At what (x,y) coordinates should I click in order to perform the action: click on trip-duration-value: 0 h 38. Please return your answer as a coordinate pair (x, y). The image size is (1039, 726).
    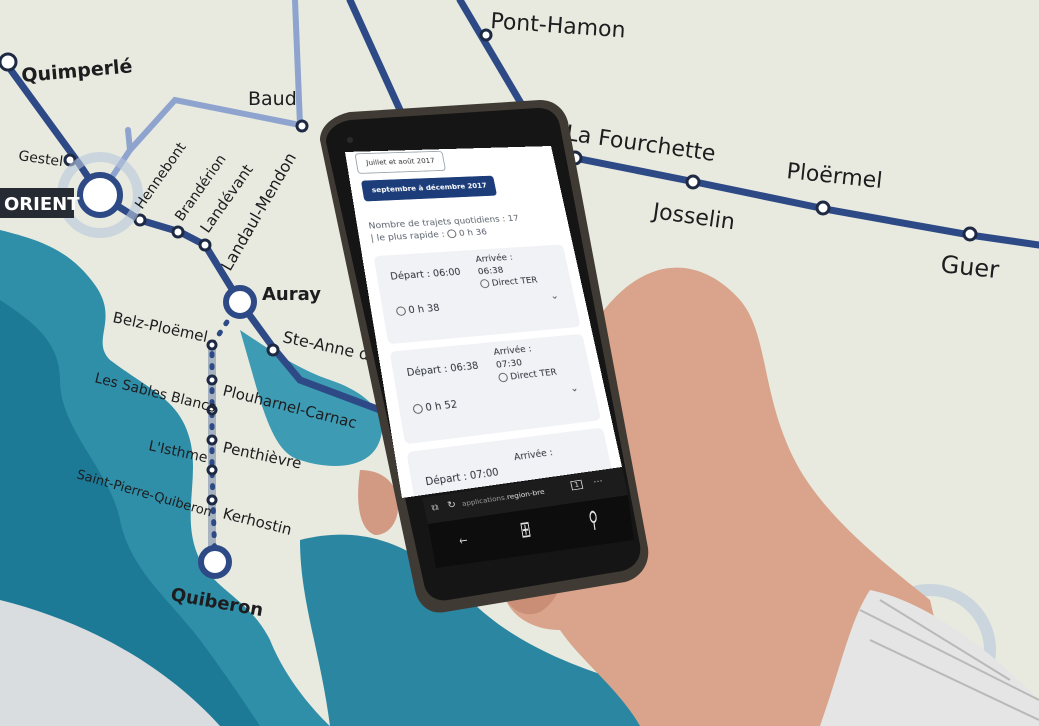
    Looking at the image, I should click on (424, 309).